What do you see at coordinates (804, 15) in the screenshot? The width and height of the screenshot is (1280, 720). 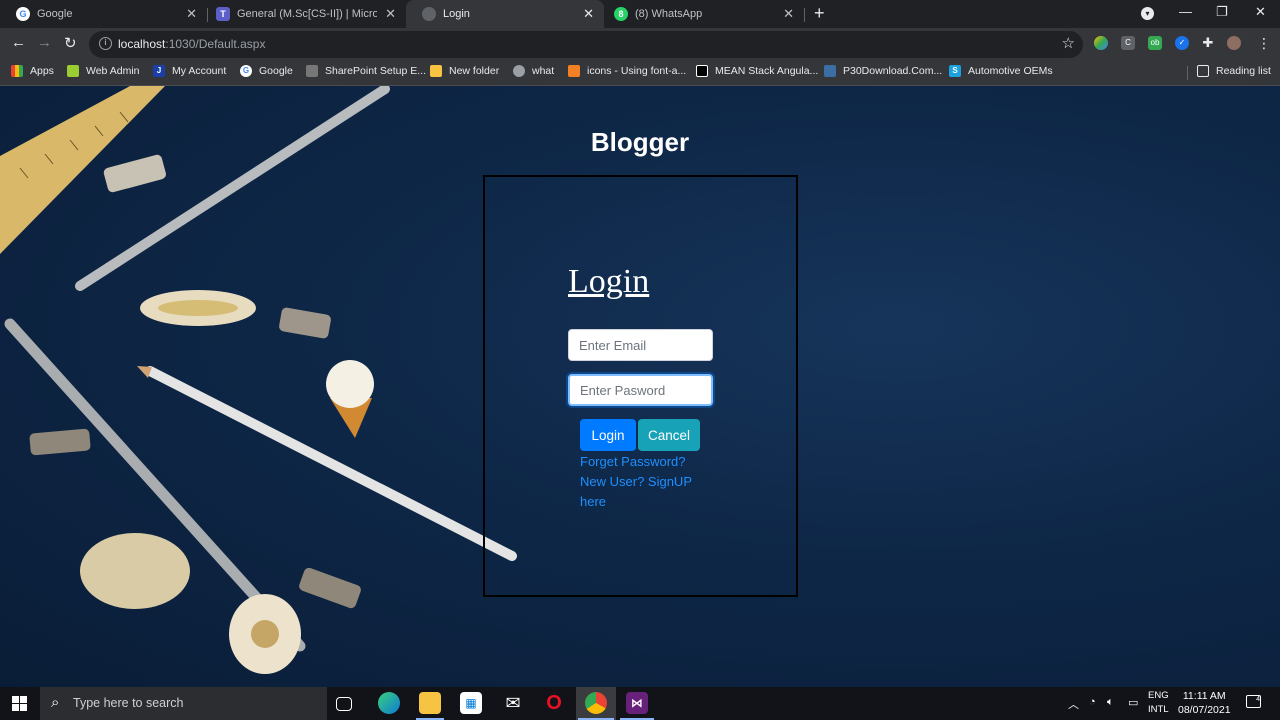 I see `tab-separator` at bounding box center [804, 15].